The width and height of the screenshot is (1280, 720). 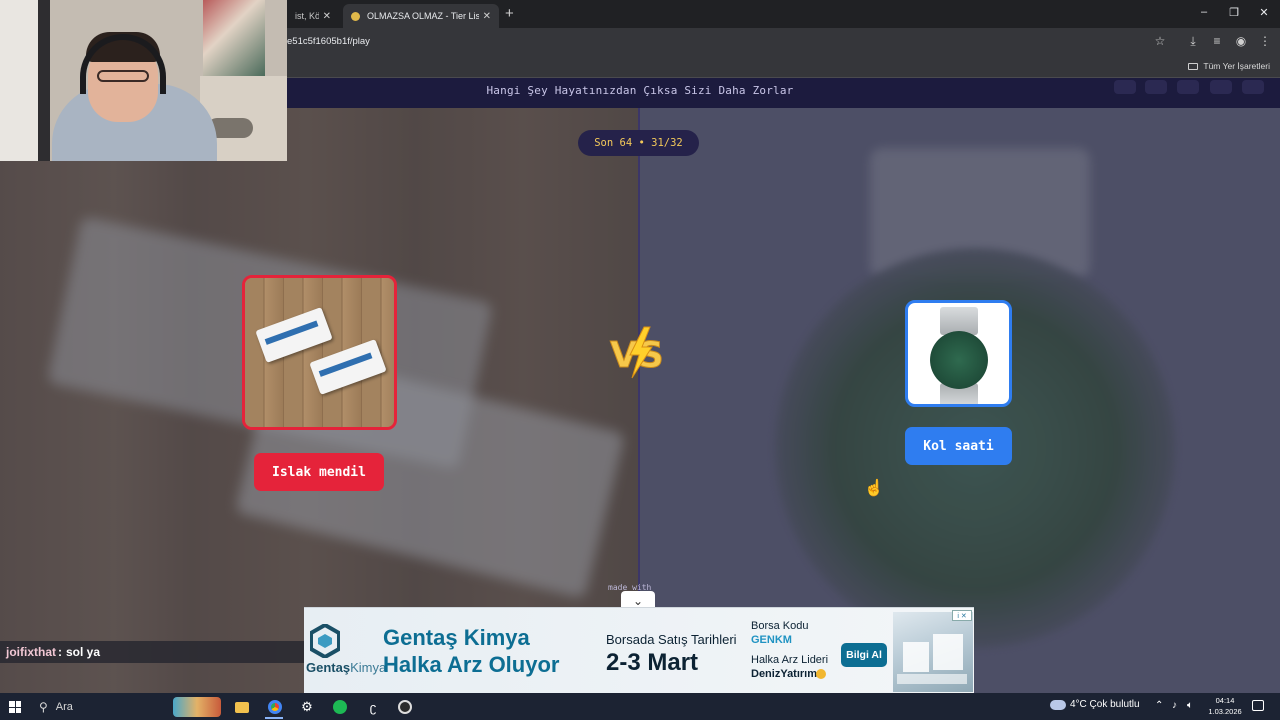 What do you see at coordinates (319, 472) in the screenshot?
I see `left-option-button: Islak mendil` at bounding box center [319, 472].